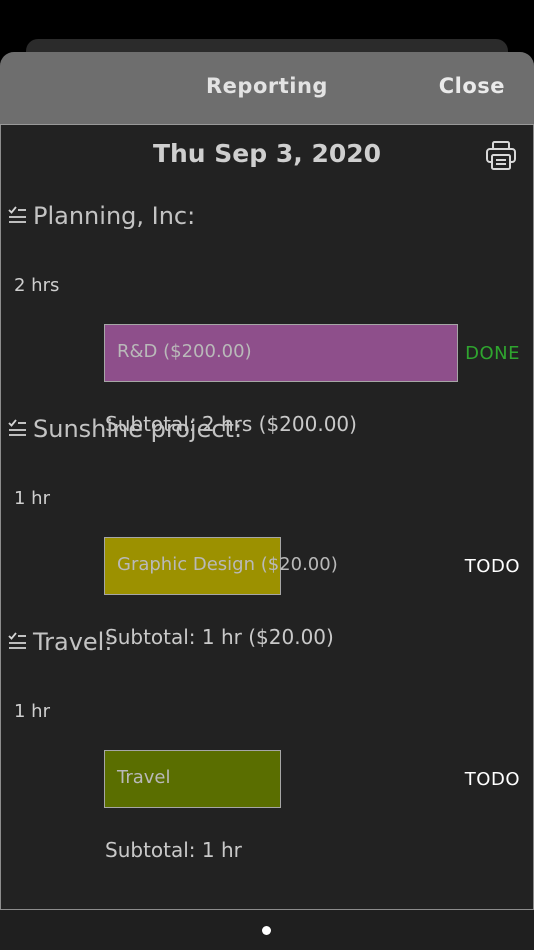  Describe the element at coordinates (492, 353) in the screenshot. I see `task-status-done: DONE` at that location.